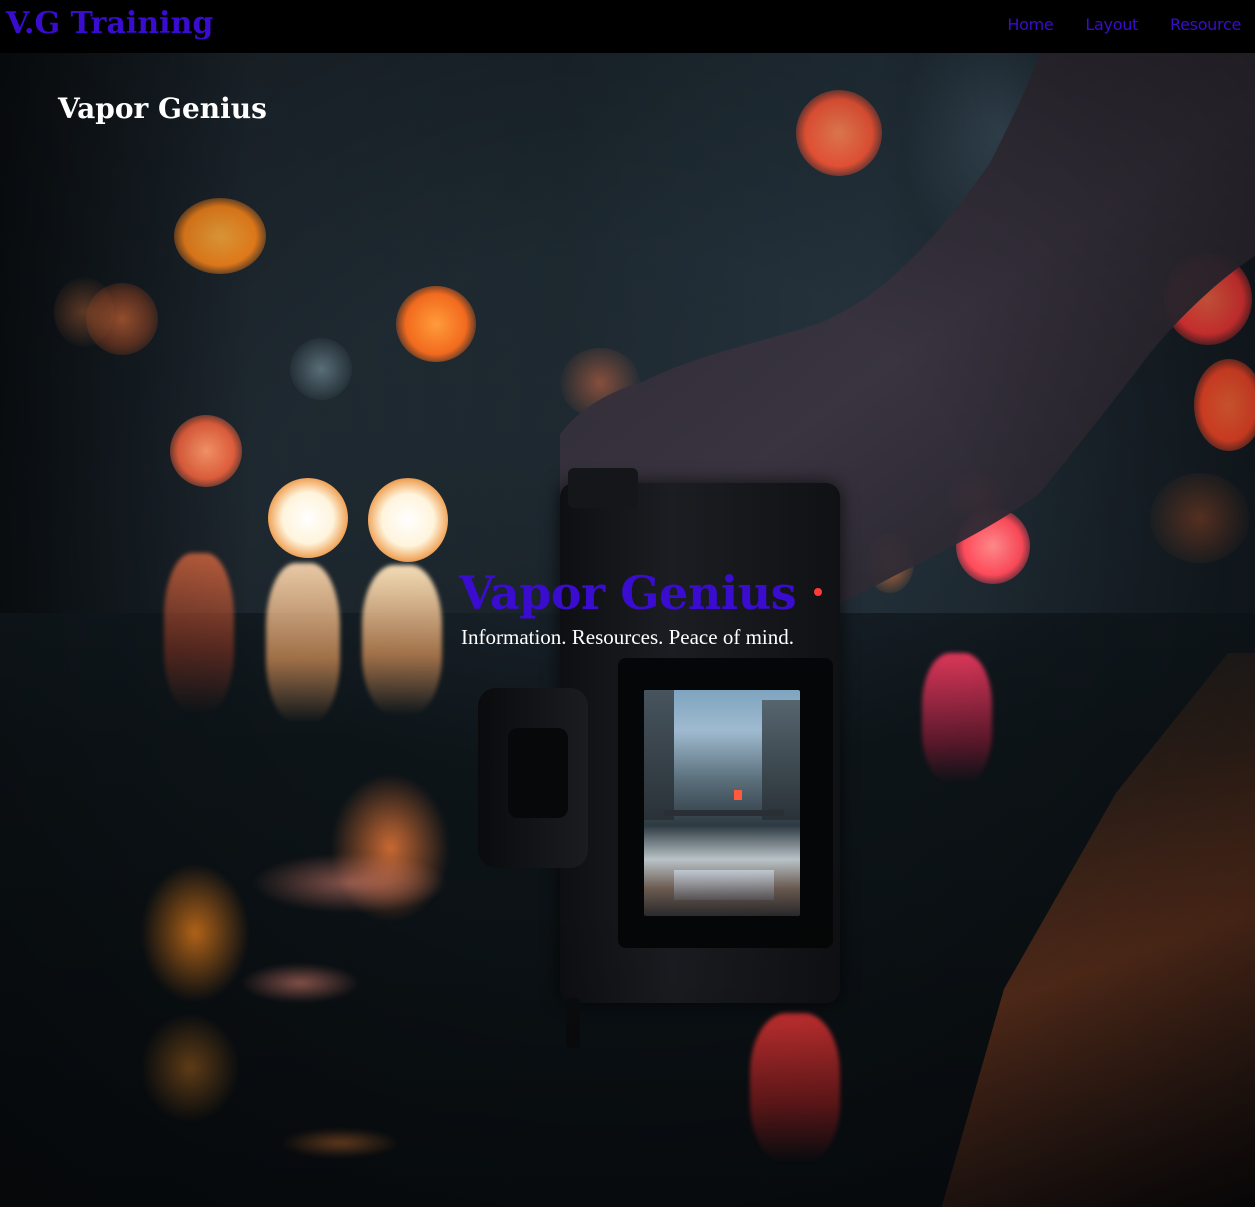 The height and width of the screenshot is (1207, 1255). What do you see at coordinates (627, 637) in the screenshot?
I see `hero-tagline: Information. Resources. Peace of mind.` at bounding box center [627, 637].